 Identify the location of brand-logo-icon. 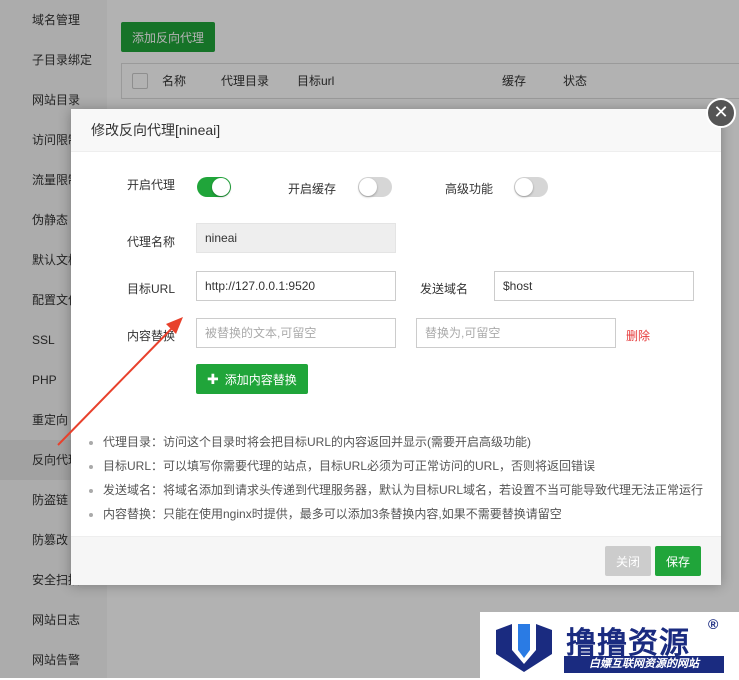
(524, 648).